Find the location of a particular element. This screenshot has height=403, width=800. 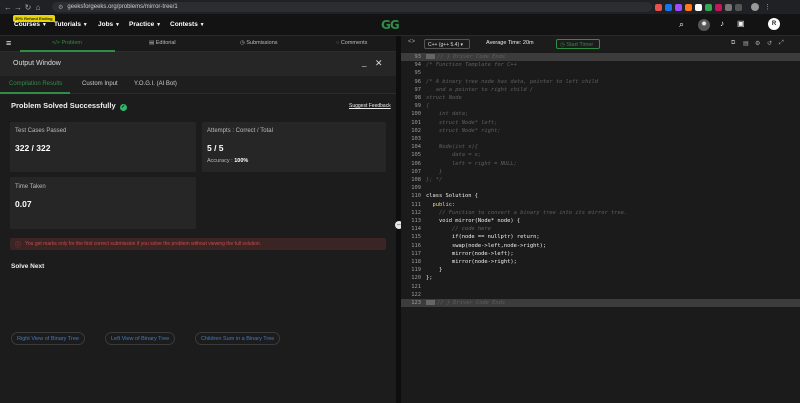

code-line: 123 // } Driver Code Ends is located at coordinates (600, 303).